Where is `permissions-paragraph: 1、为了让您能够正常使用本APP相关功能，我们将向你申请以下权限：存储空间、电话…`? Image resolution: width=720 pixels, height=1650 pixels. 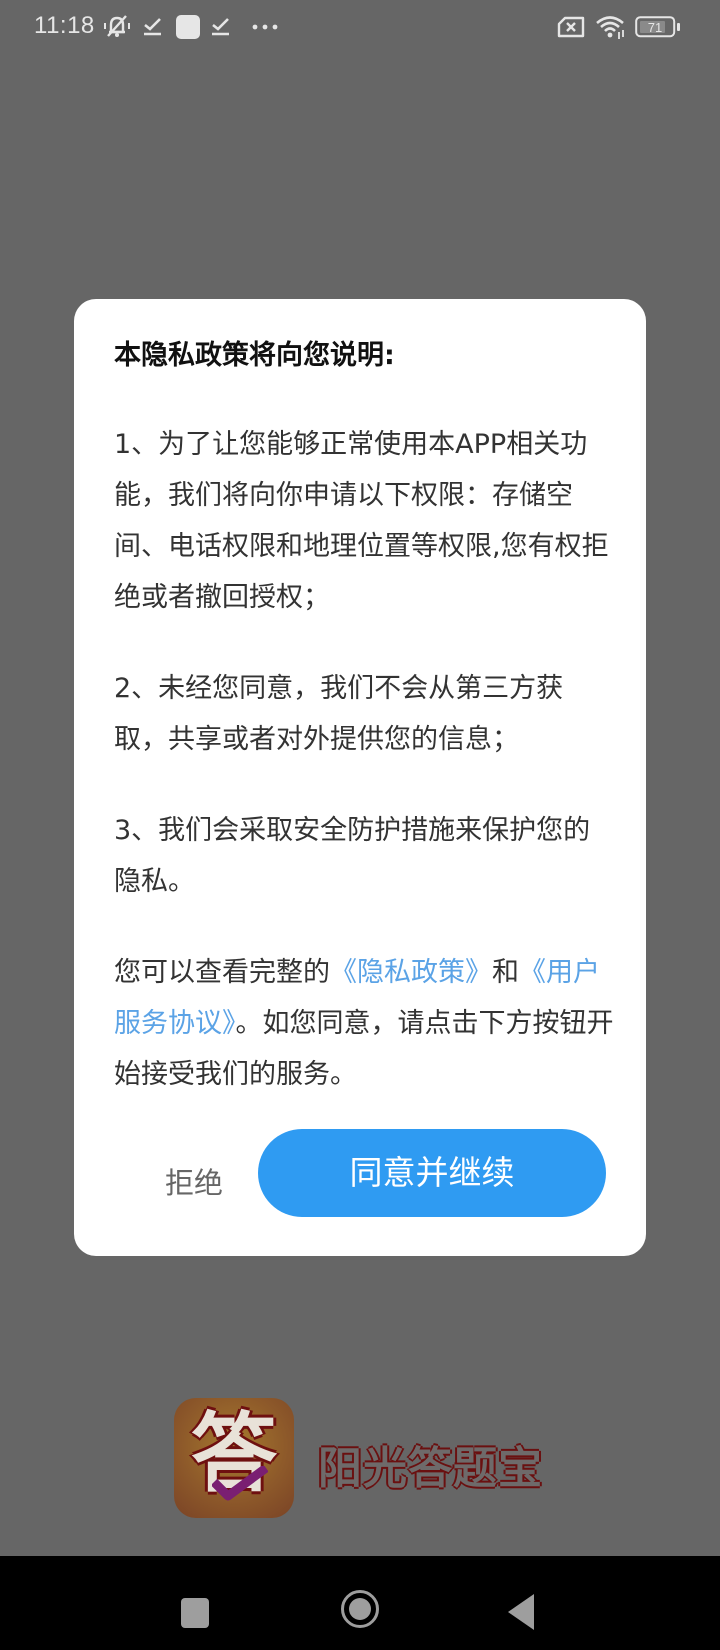
permissions-paragraph: 1、为了让您能够正常使用本APP相关功能，我们将向你申请以下权限：存储空间、电话… is located at coordinates (361, 521).